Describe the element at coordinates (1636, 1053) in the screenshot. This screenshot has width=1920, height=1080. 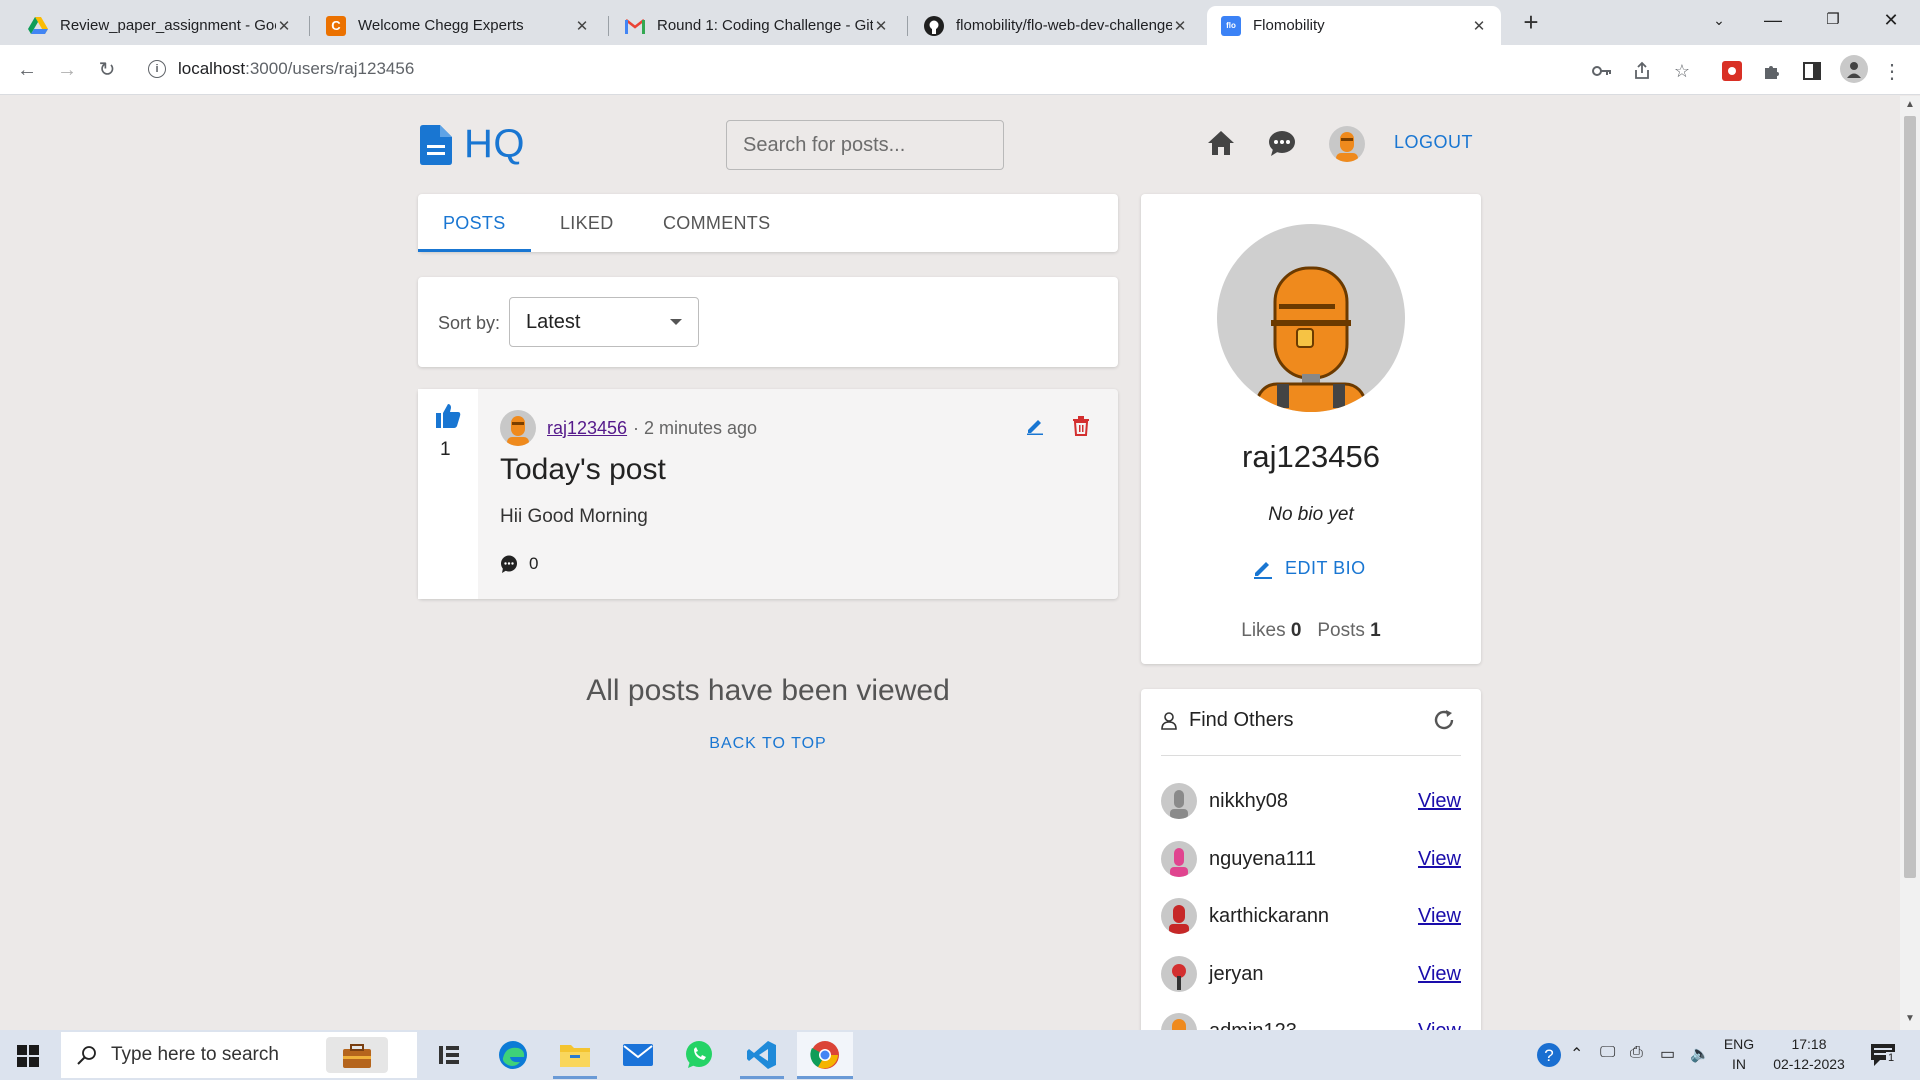
I see `meet-now-icon: ⎙` at that location.